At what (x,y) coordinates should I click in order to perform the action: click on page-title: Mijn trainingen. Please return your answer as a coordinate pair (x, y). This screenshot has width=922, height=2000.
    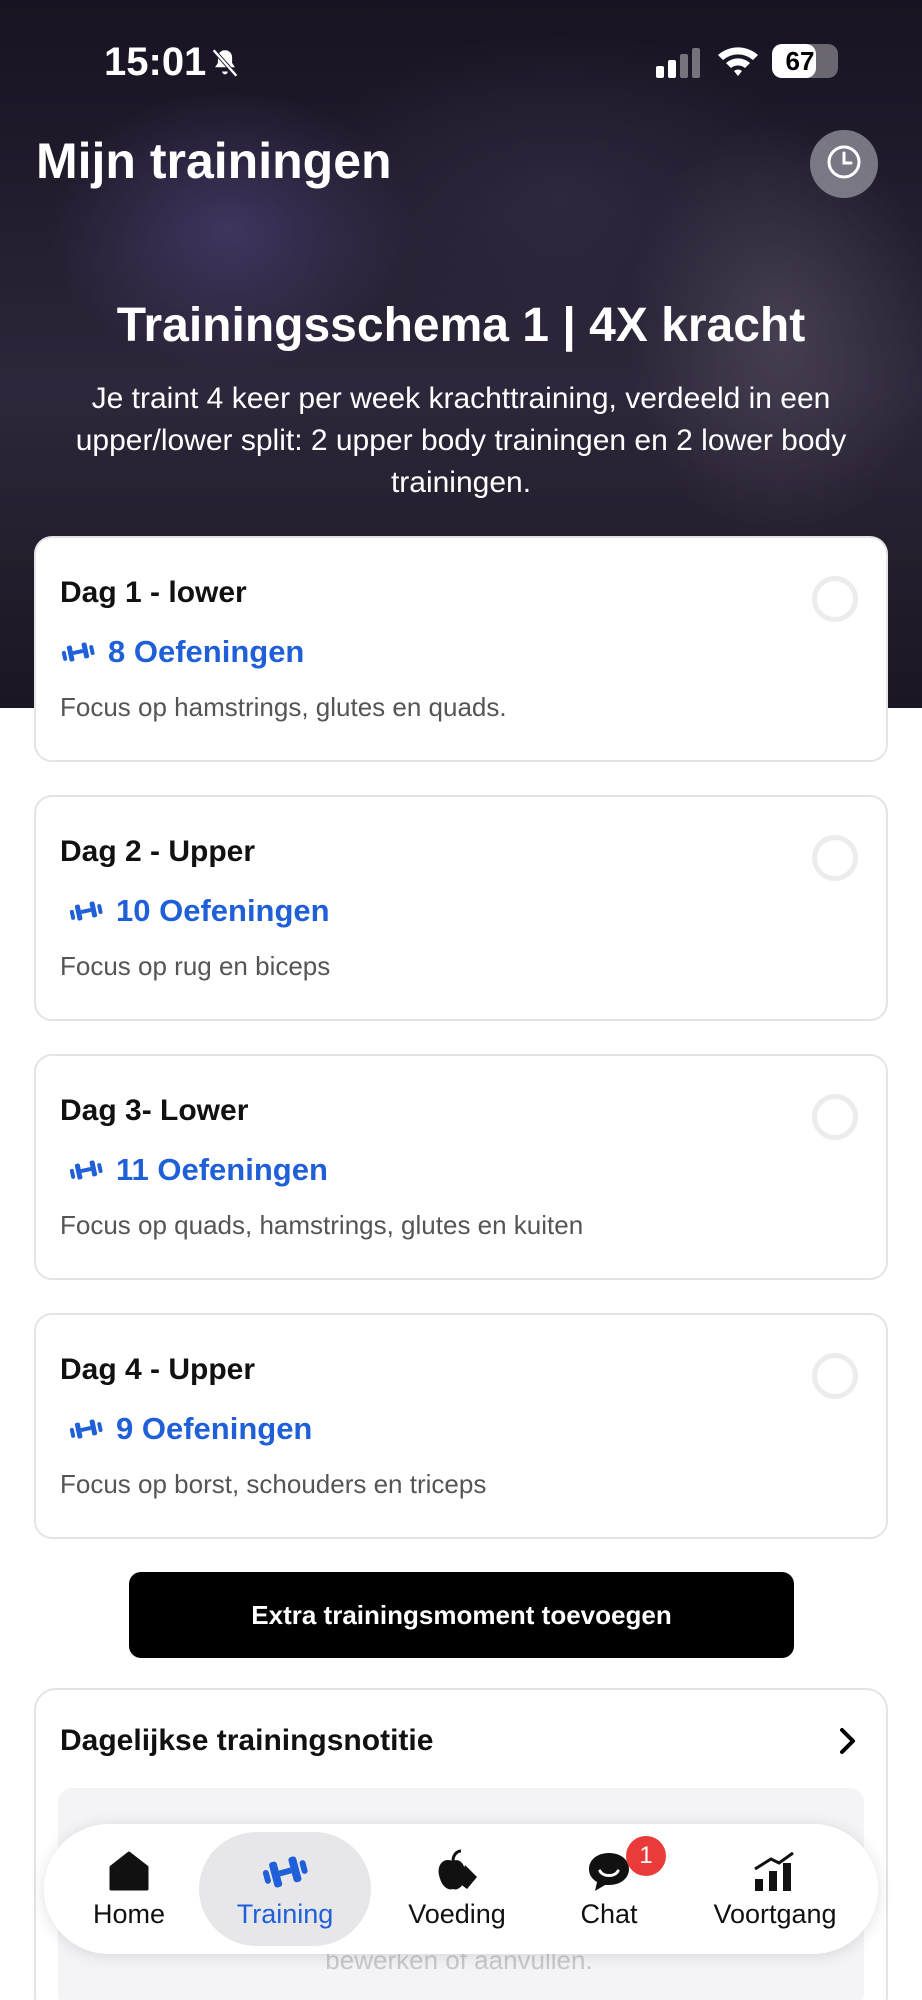
    Looking at the image, I should click on (214, 161).